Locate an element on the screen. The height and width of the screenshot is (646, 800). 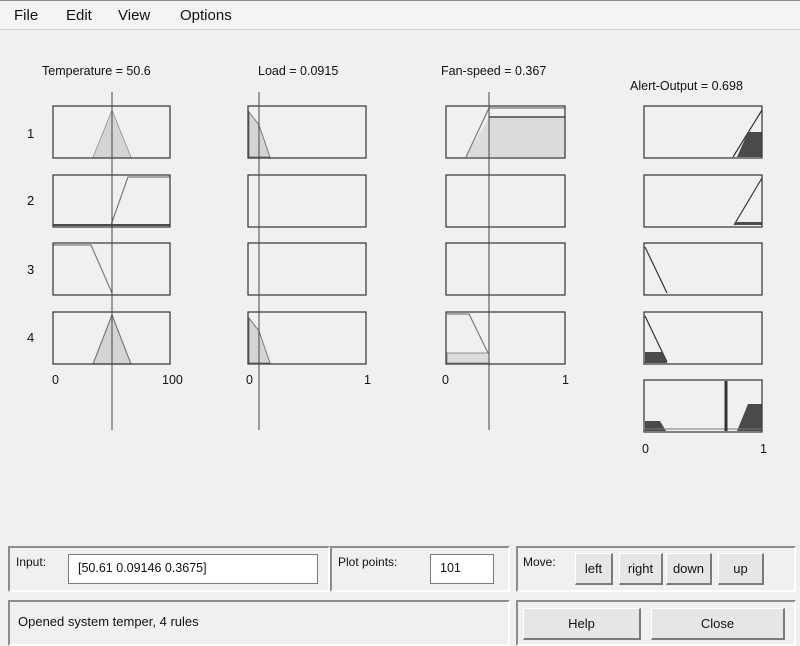
input-panel: Input: [50.61 0.09146 0.3675] is located at coordinates (169, 569).